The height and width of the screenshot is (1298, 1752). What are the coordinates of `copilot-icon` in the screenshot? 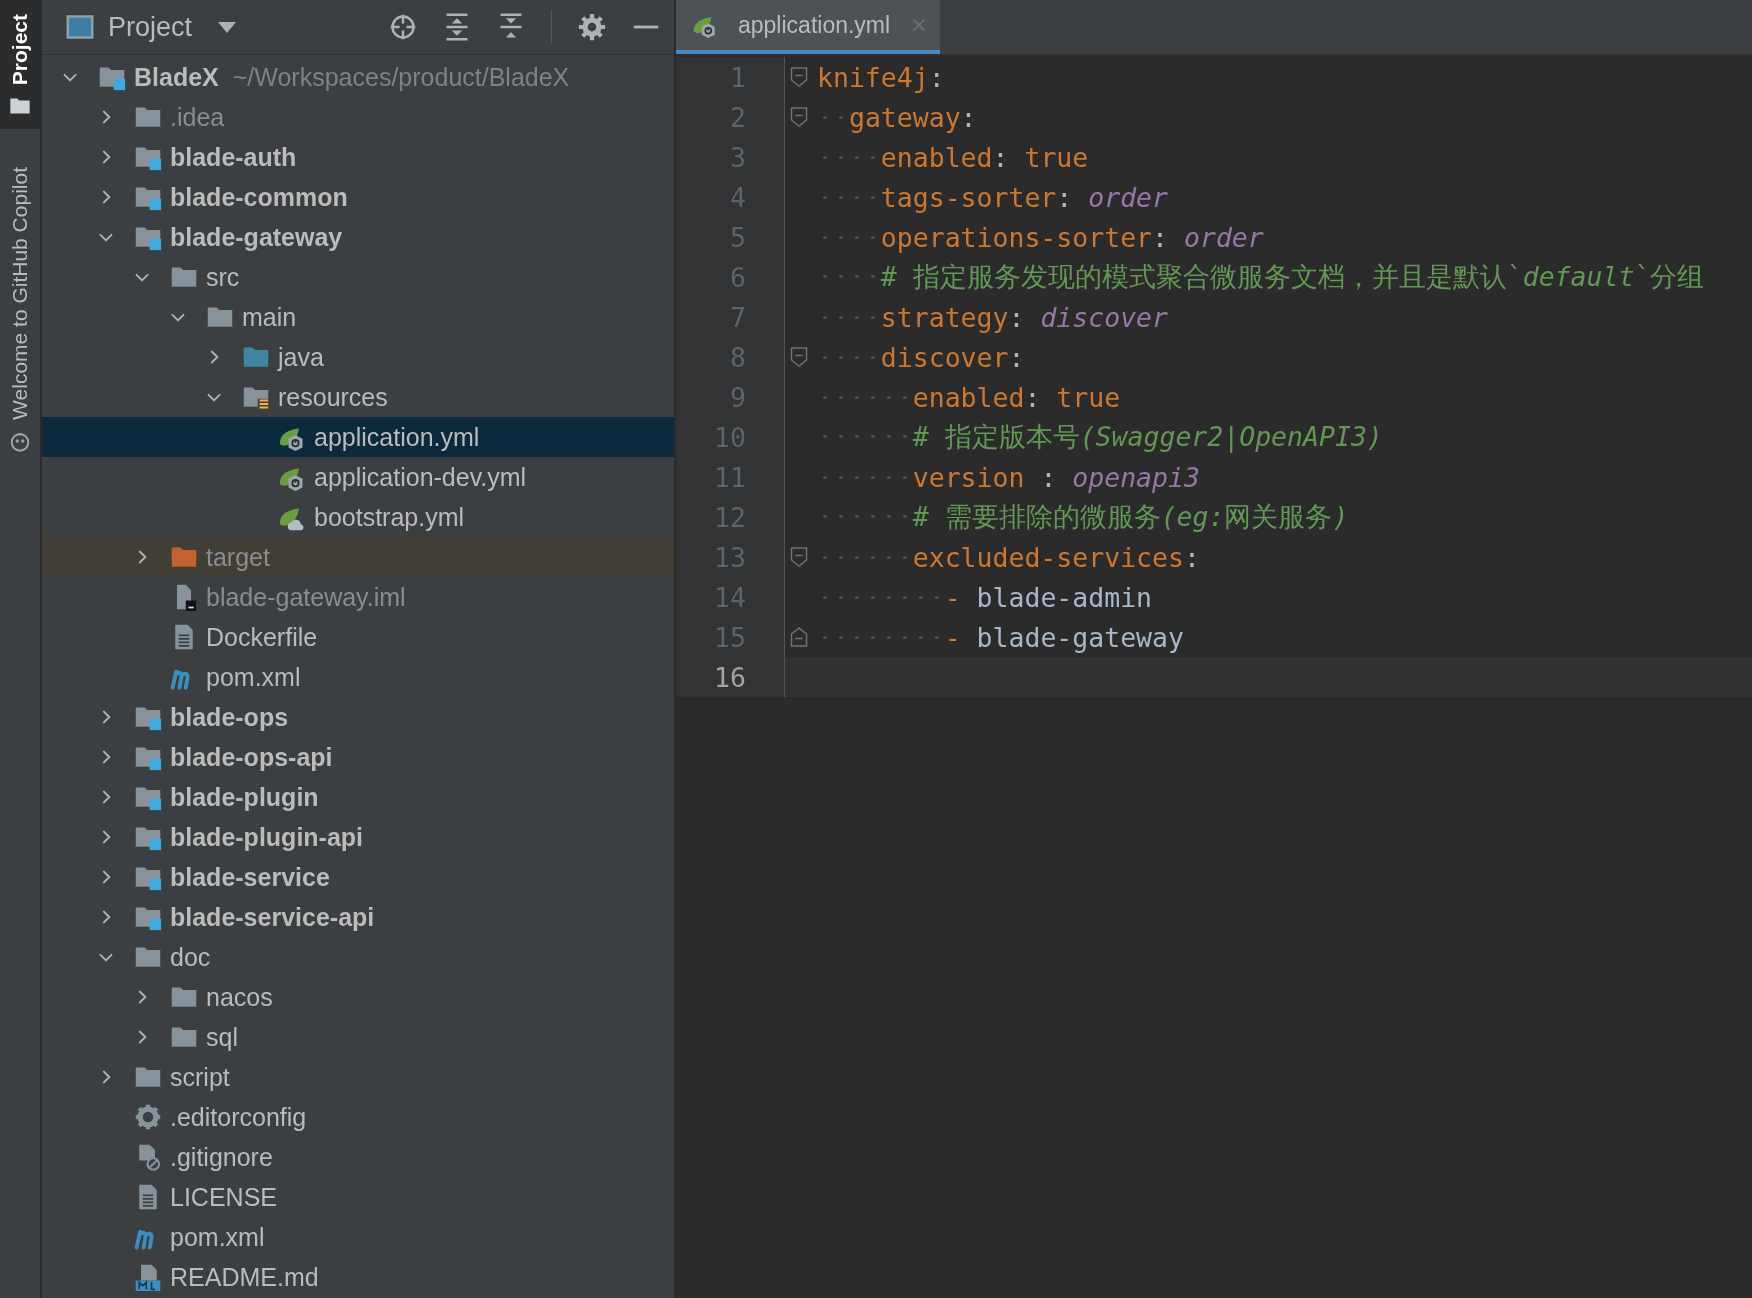 It's located at (20, 441).